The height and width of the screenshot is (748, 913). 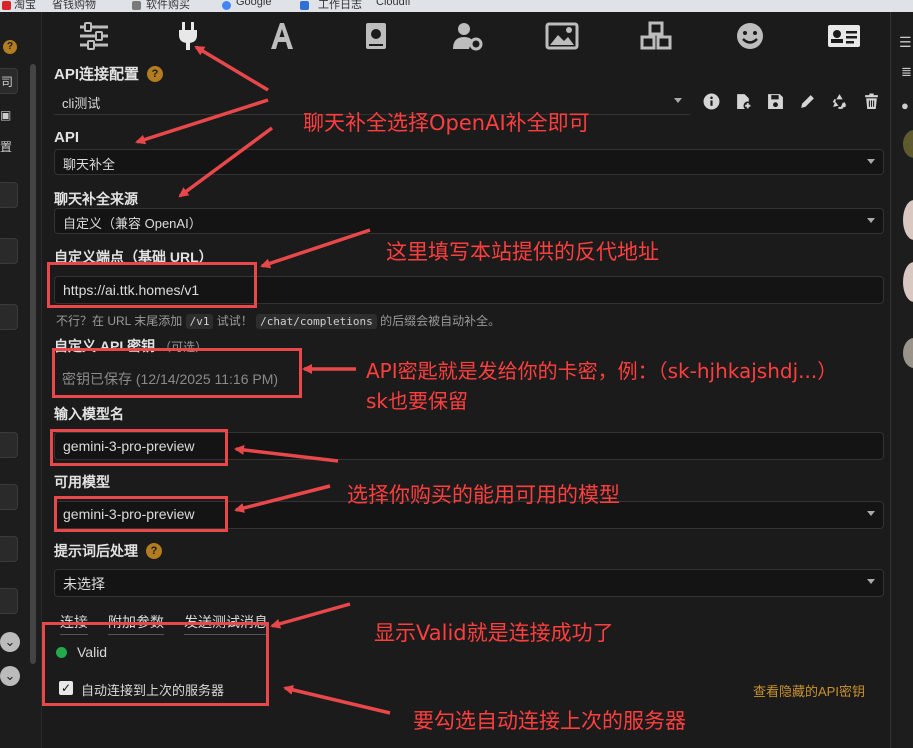 I want to click on profile-reload-button, so click(x=839, y=101).